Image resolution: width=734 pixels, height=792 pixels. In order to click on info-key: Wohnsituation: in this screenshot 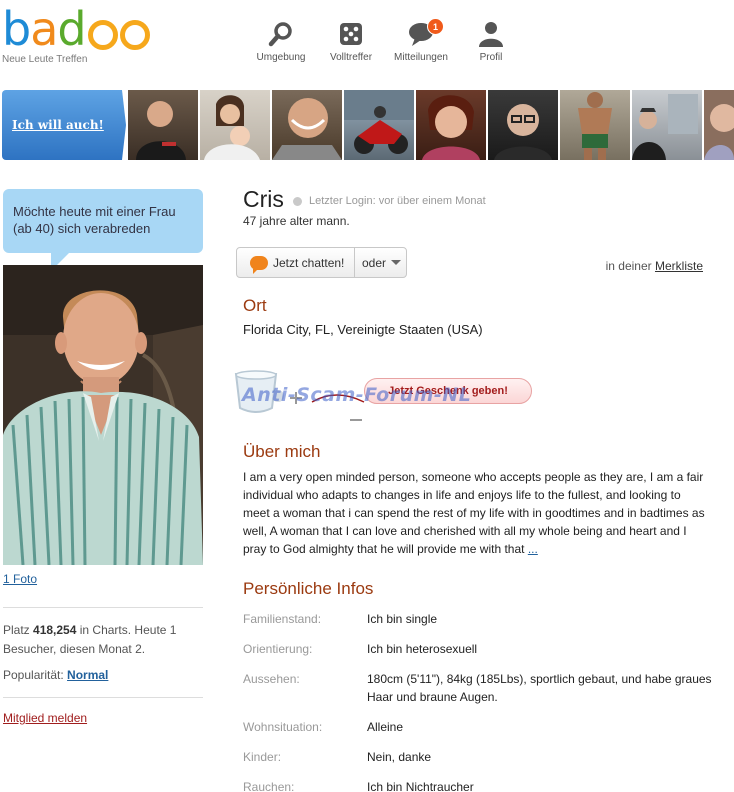, I will do `click(283, 727)`.